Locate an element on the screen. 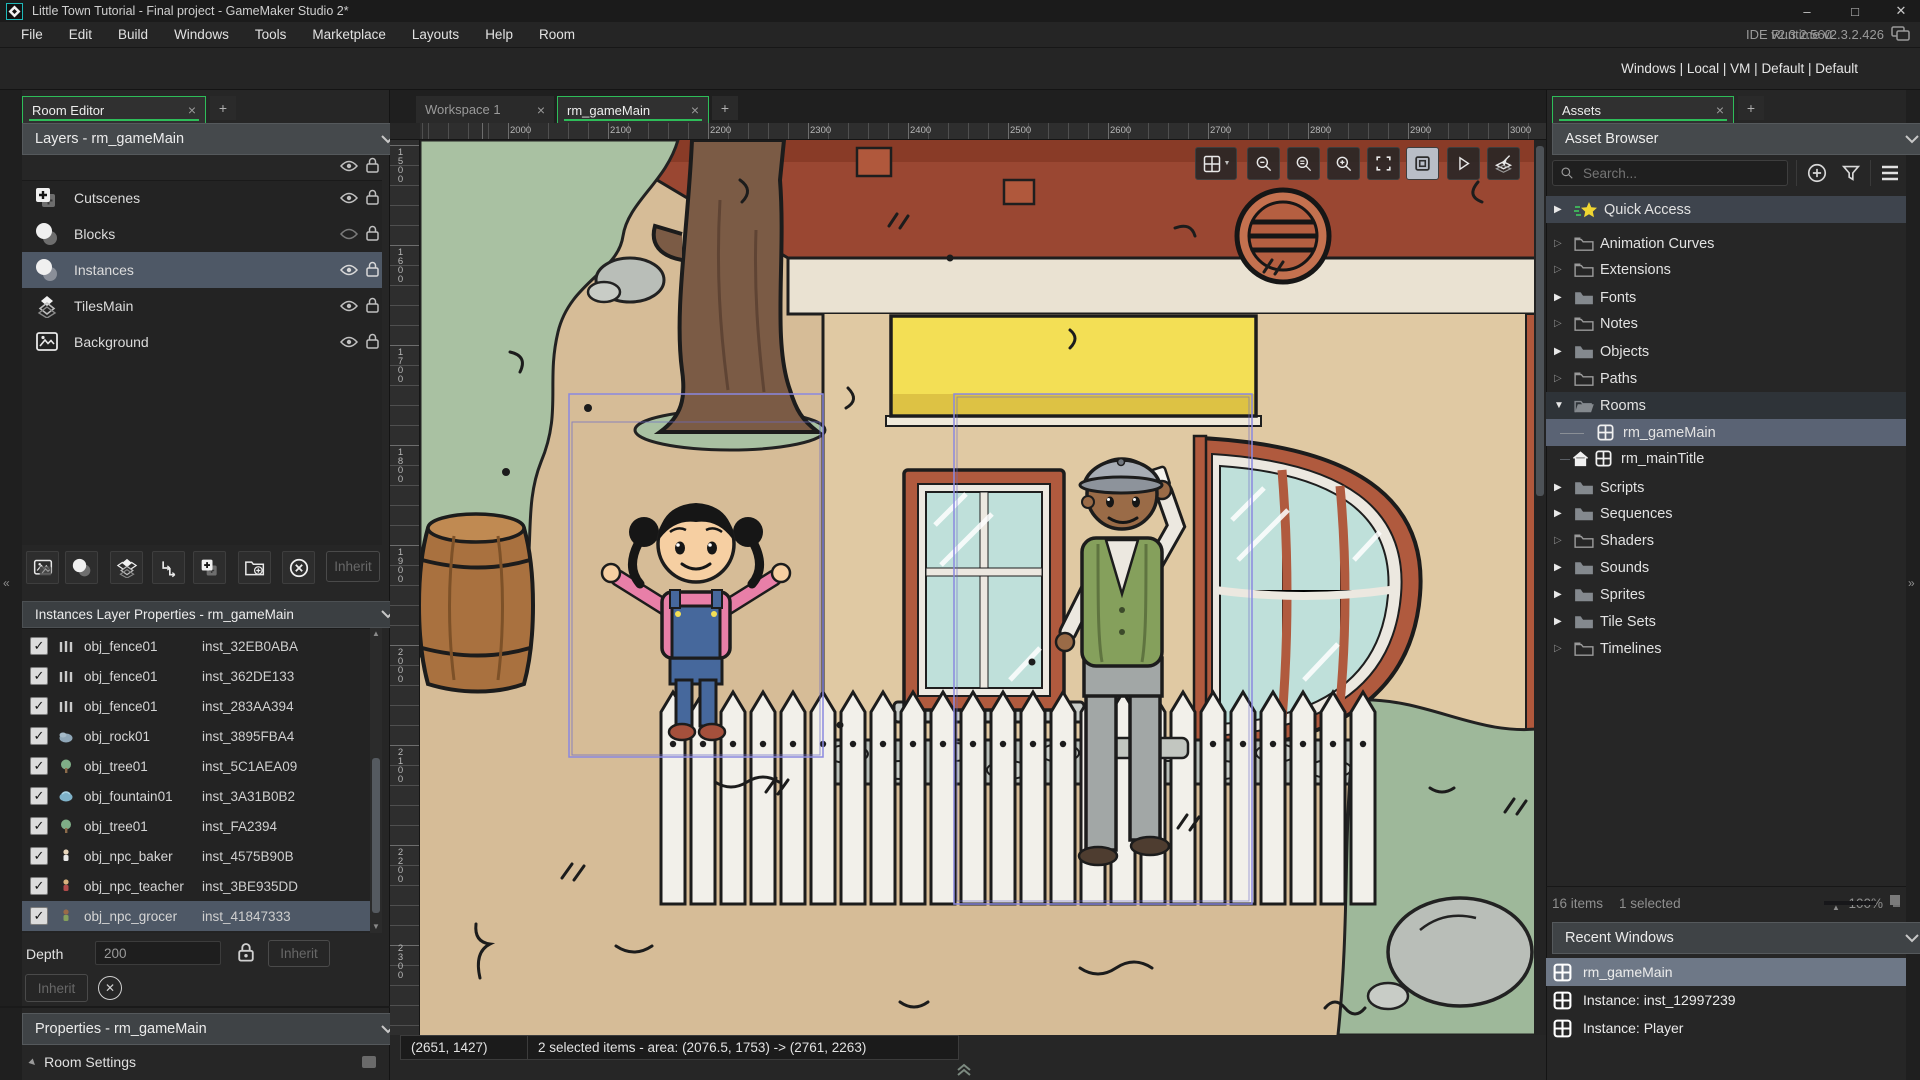 This screenshot has height=1080, width=1920. fit-to-window-button is located at coordinates (1383, 163).